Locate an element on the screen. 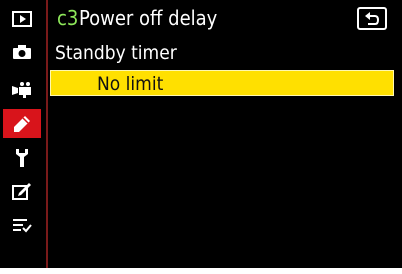  sidebar is located at coordinates (22, 134).